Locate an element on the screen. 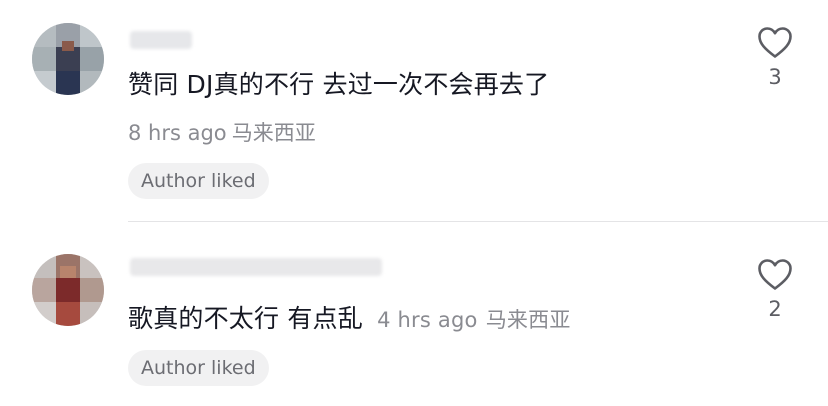 This screenshot has height=406, width=828. comment-time: 8 hrs ago is located at coordinates (177, 133).